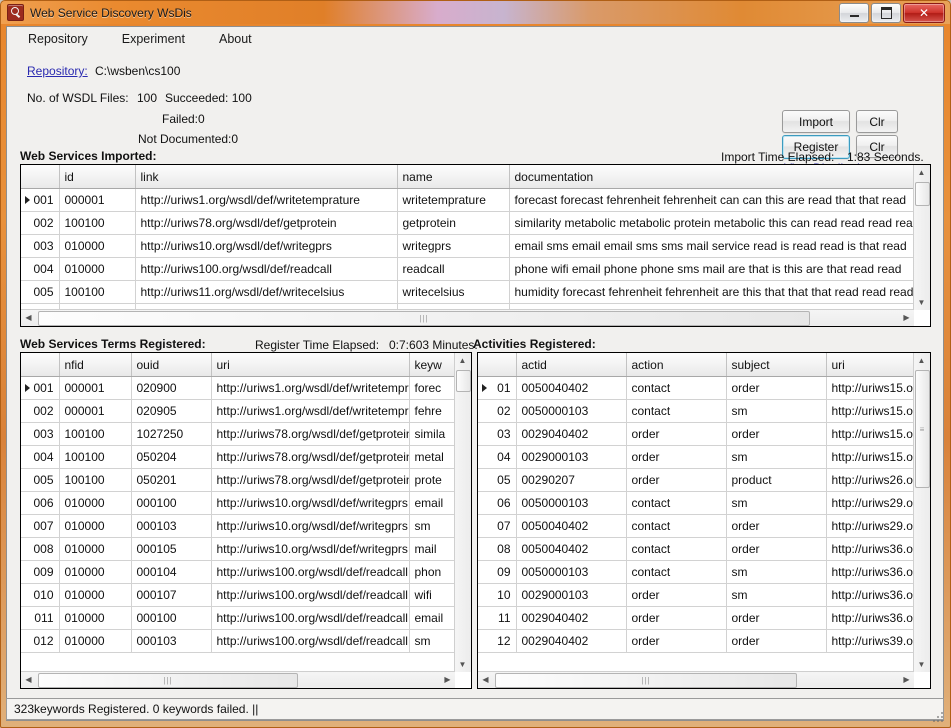 This screenshot has width=951, height=728. Describe the element at coordinates (571, 595) in the screenshot. I see `activities-cell-actid: 0029000103` at that location.